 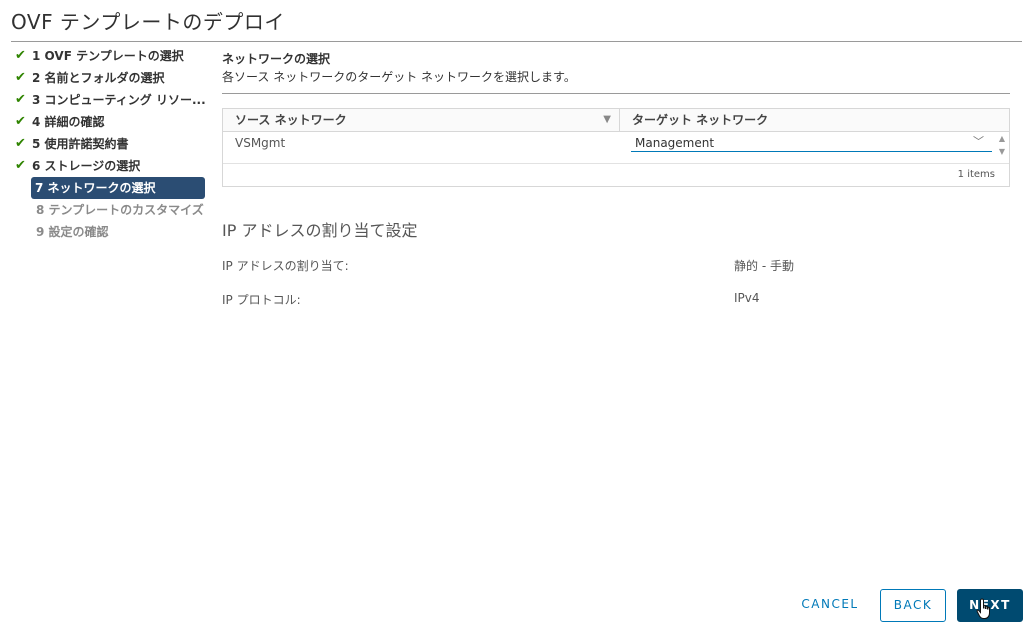 I want to click on step-9: 9 設定の確認, so click(x=111, y=232).